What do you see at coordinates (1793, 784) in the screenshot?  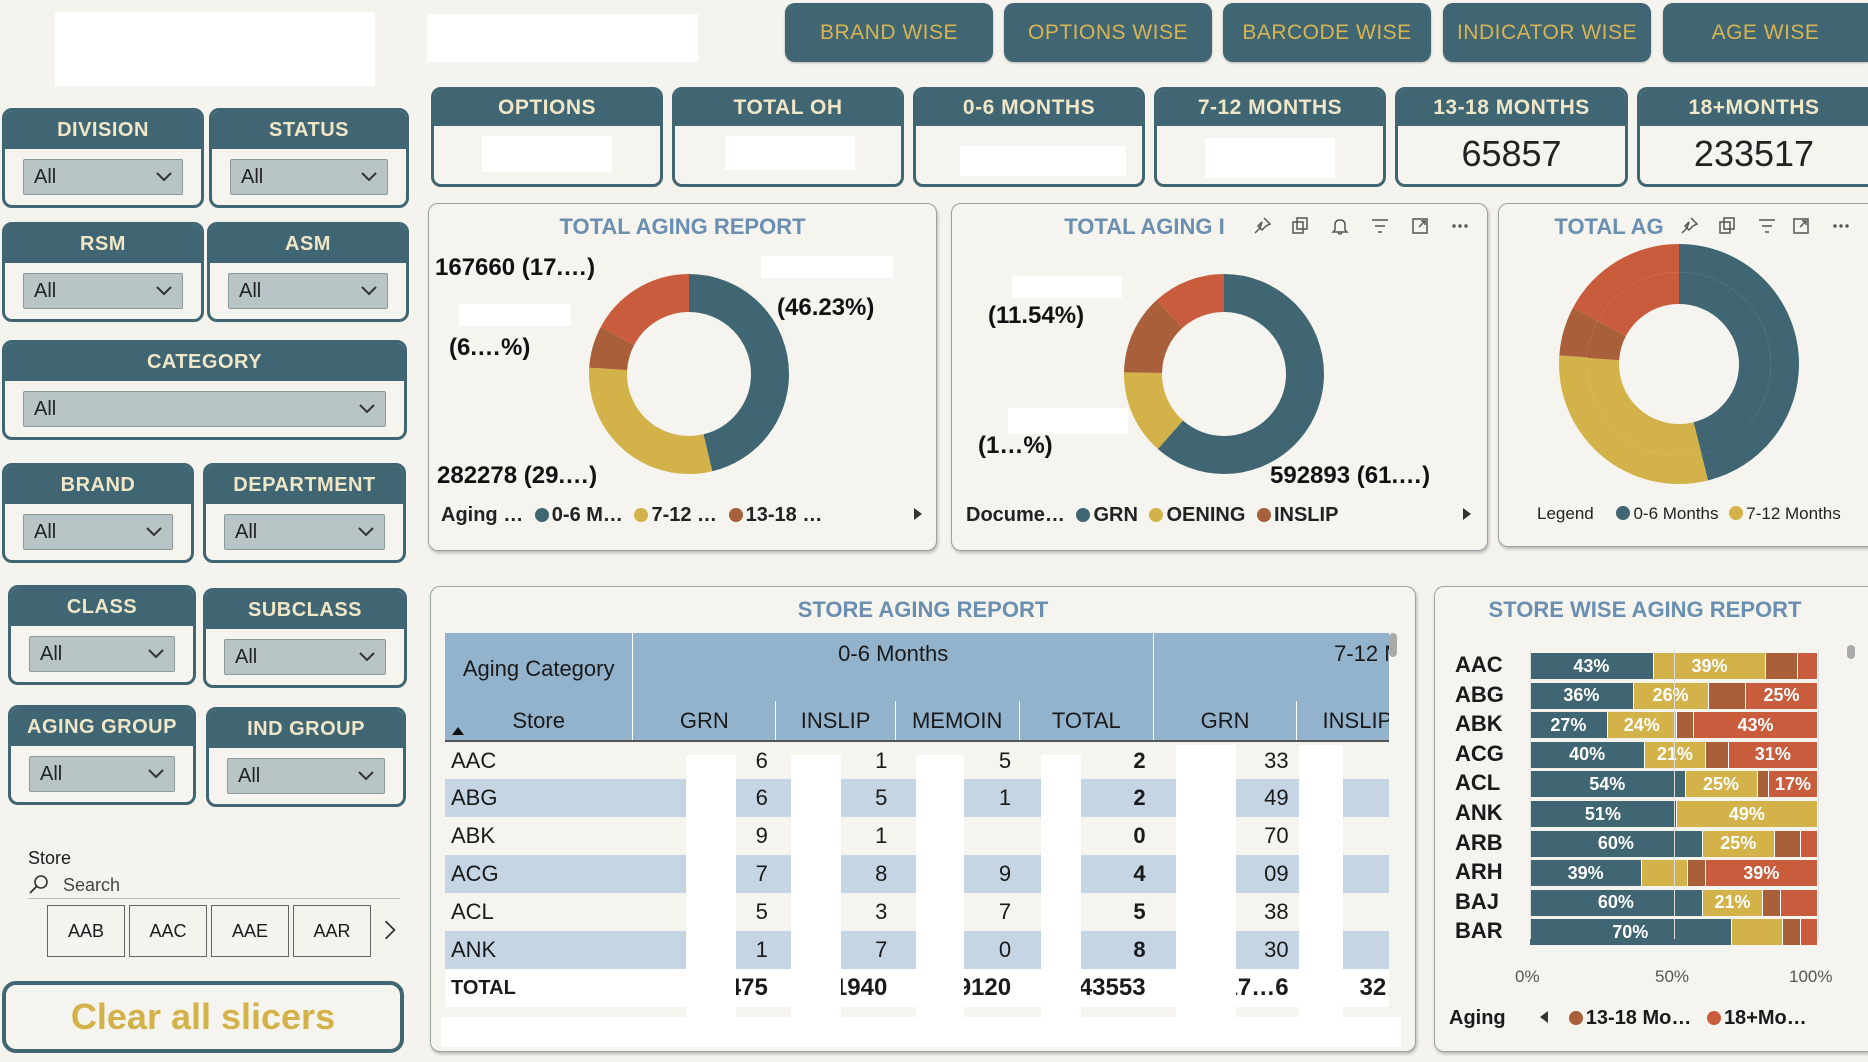 I see `segment-18-plus-months: 17%` at bounding box center [1793, 784].